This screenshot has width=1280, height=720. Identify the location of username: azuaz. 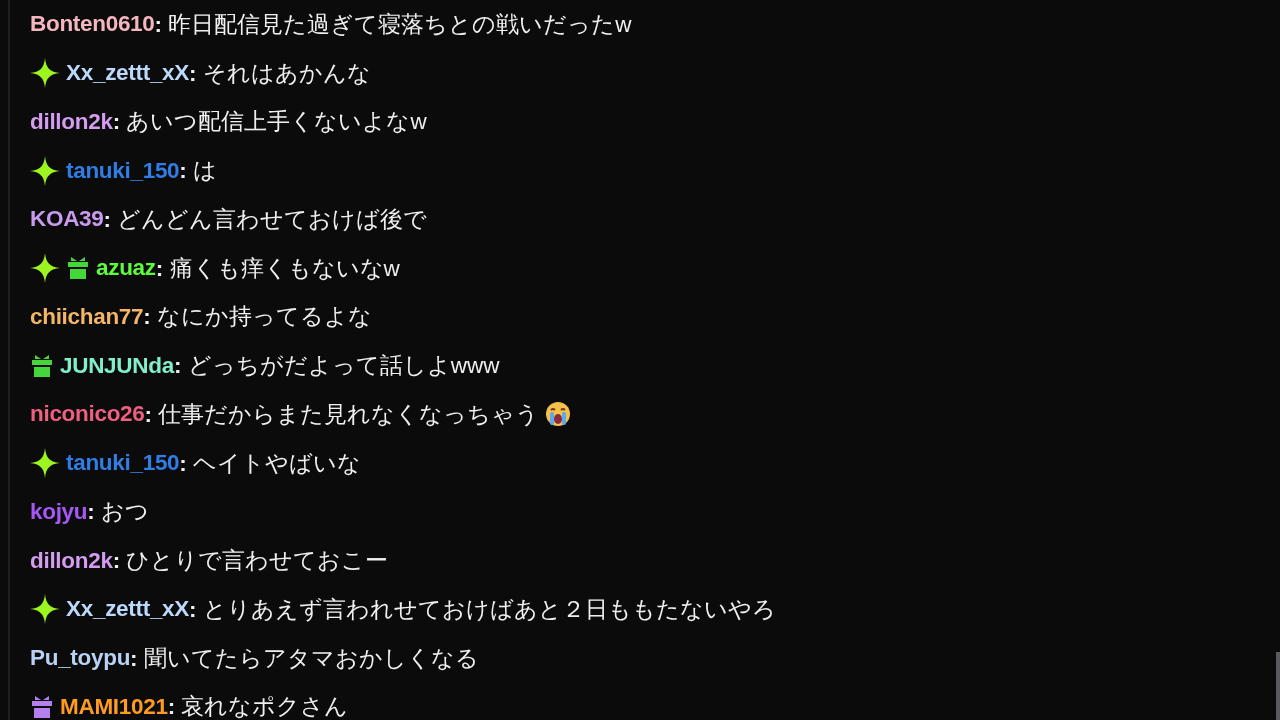
(126, 268).